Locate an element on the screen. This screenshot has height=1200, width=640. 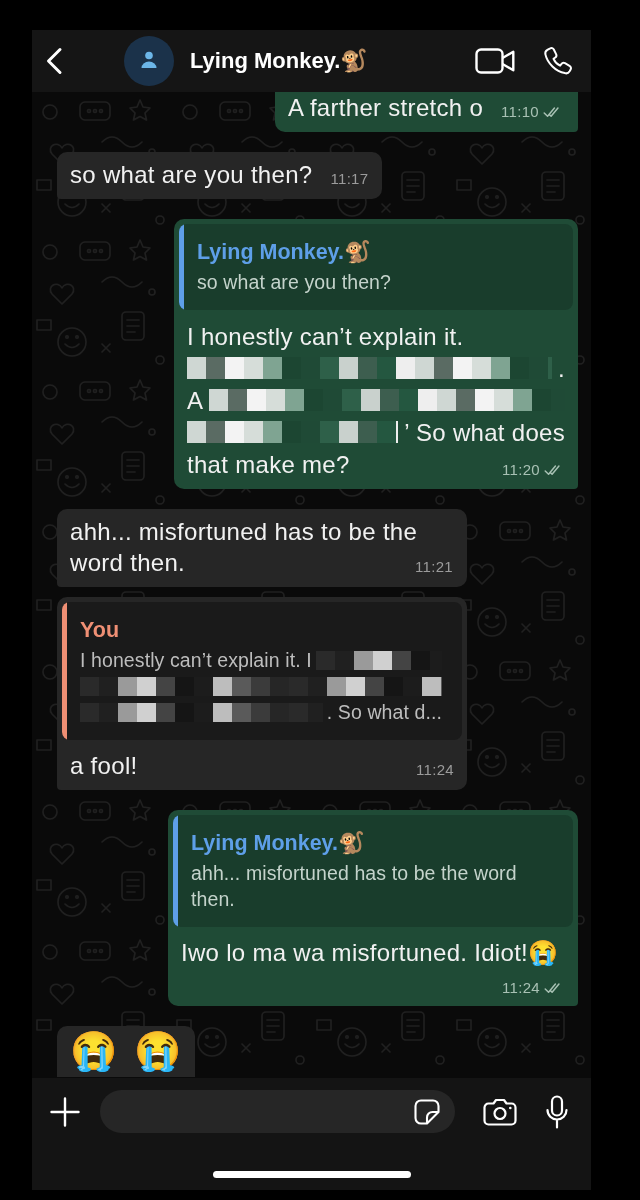
quoted-message: Lying Monkey.🐒 ahh... misfortuned has to be the word then. is located at coordinates (373, 871).